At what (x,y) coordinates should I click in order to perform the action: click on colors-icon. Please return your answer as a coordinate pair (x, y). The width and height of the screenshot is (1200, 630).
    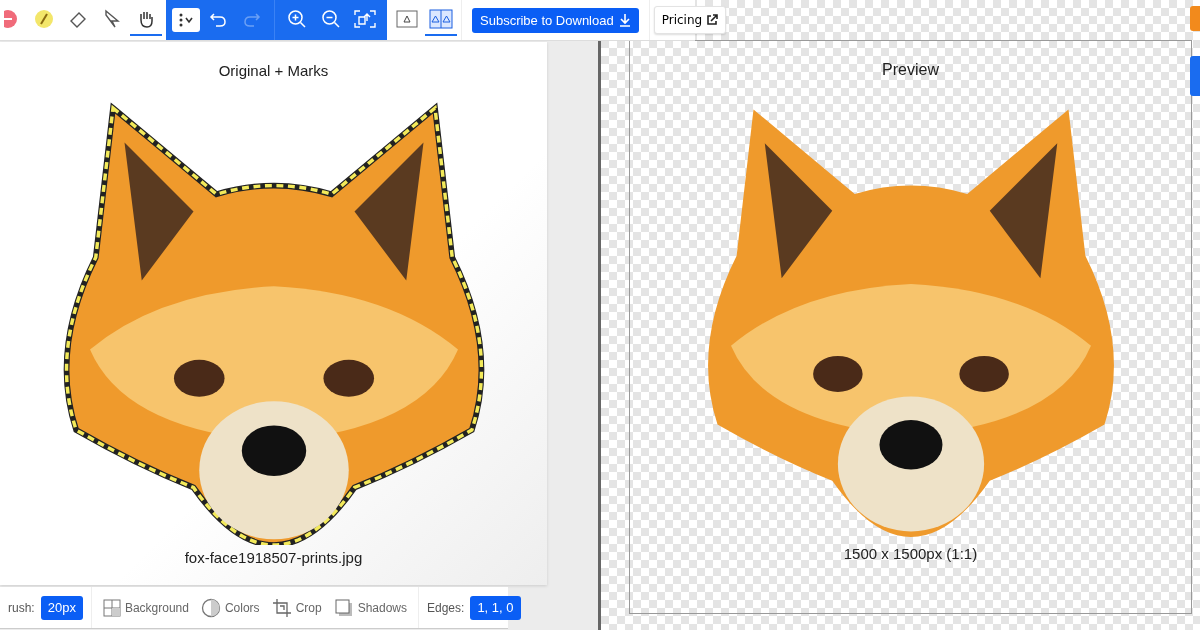
    Looking at the image, I should click on (210, 607).